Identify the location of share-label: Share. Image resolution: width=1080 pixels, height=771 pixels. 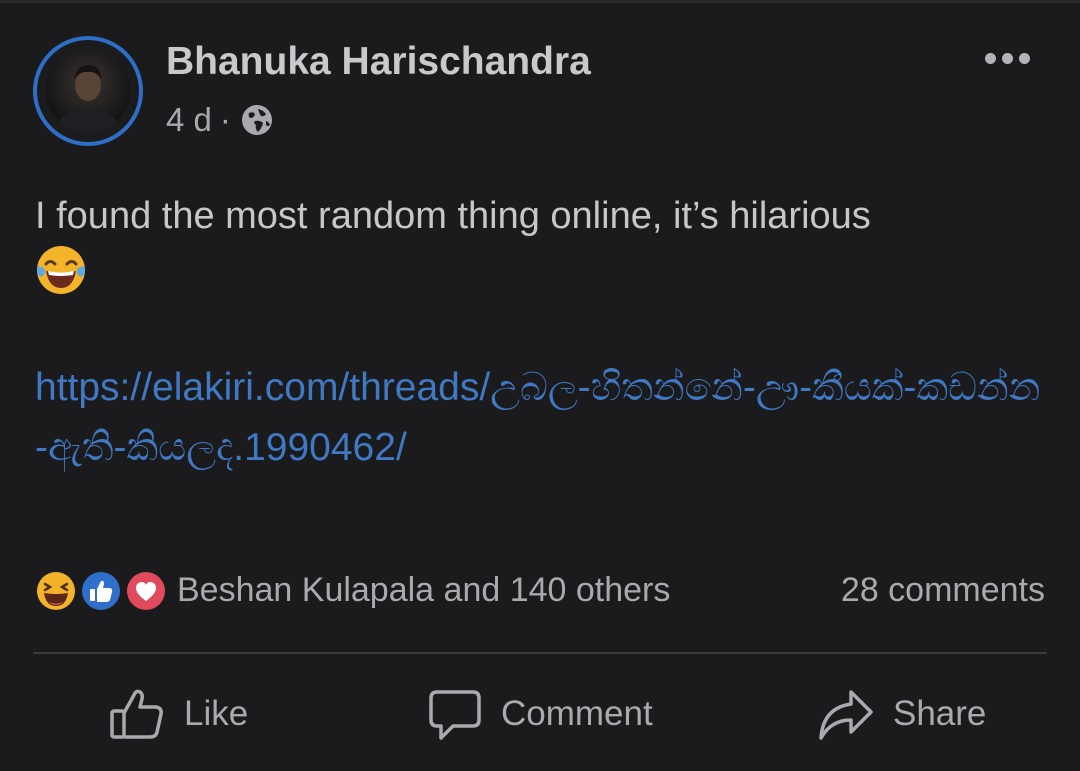
(940, 713).